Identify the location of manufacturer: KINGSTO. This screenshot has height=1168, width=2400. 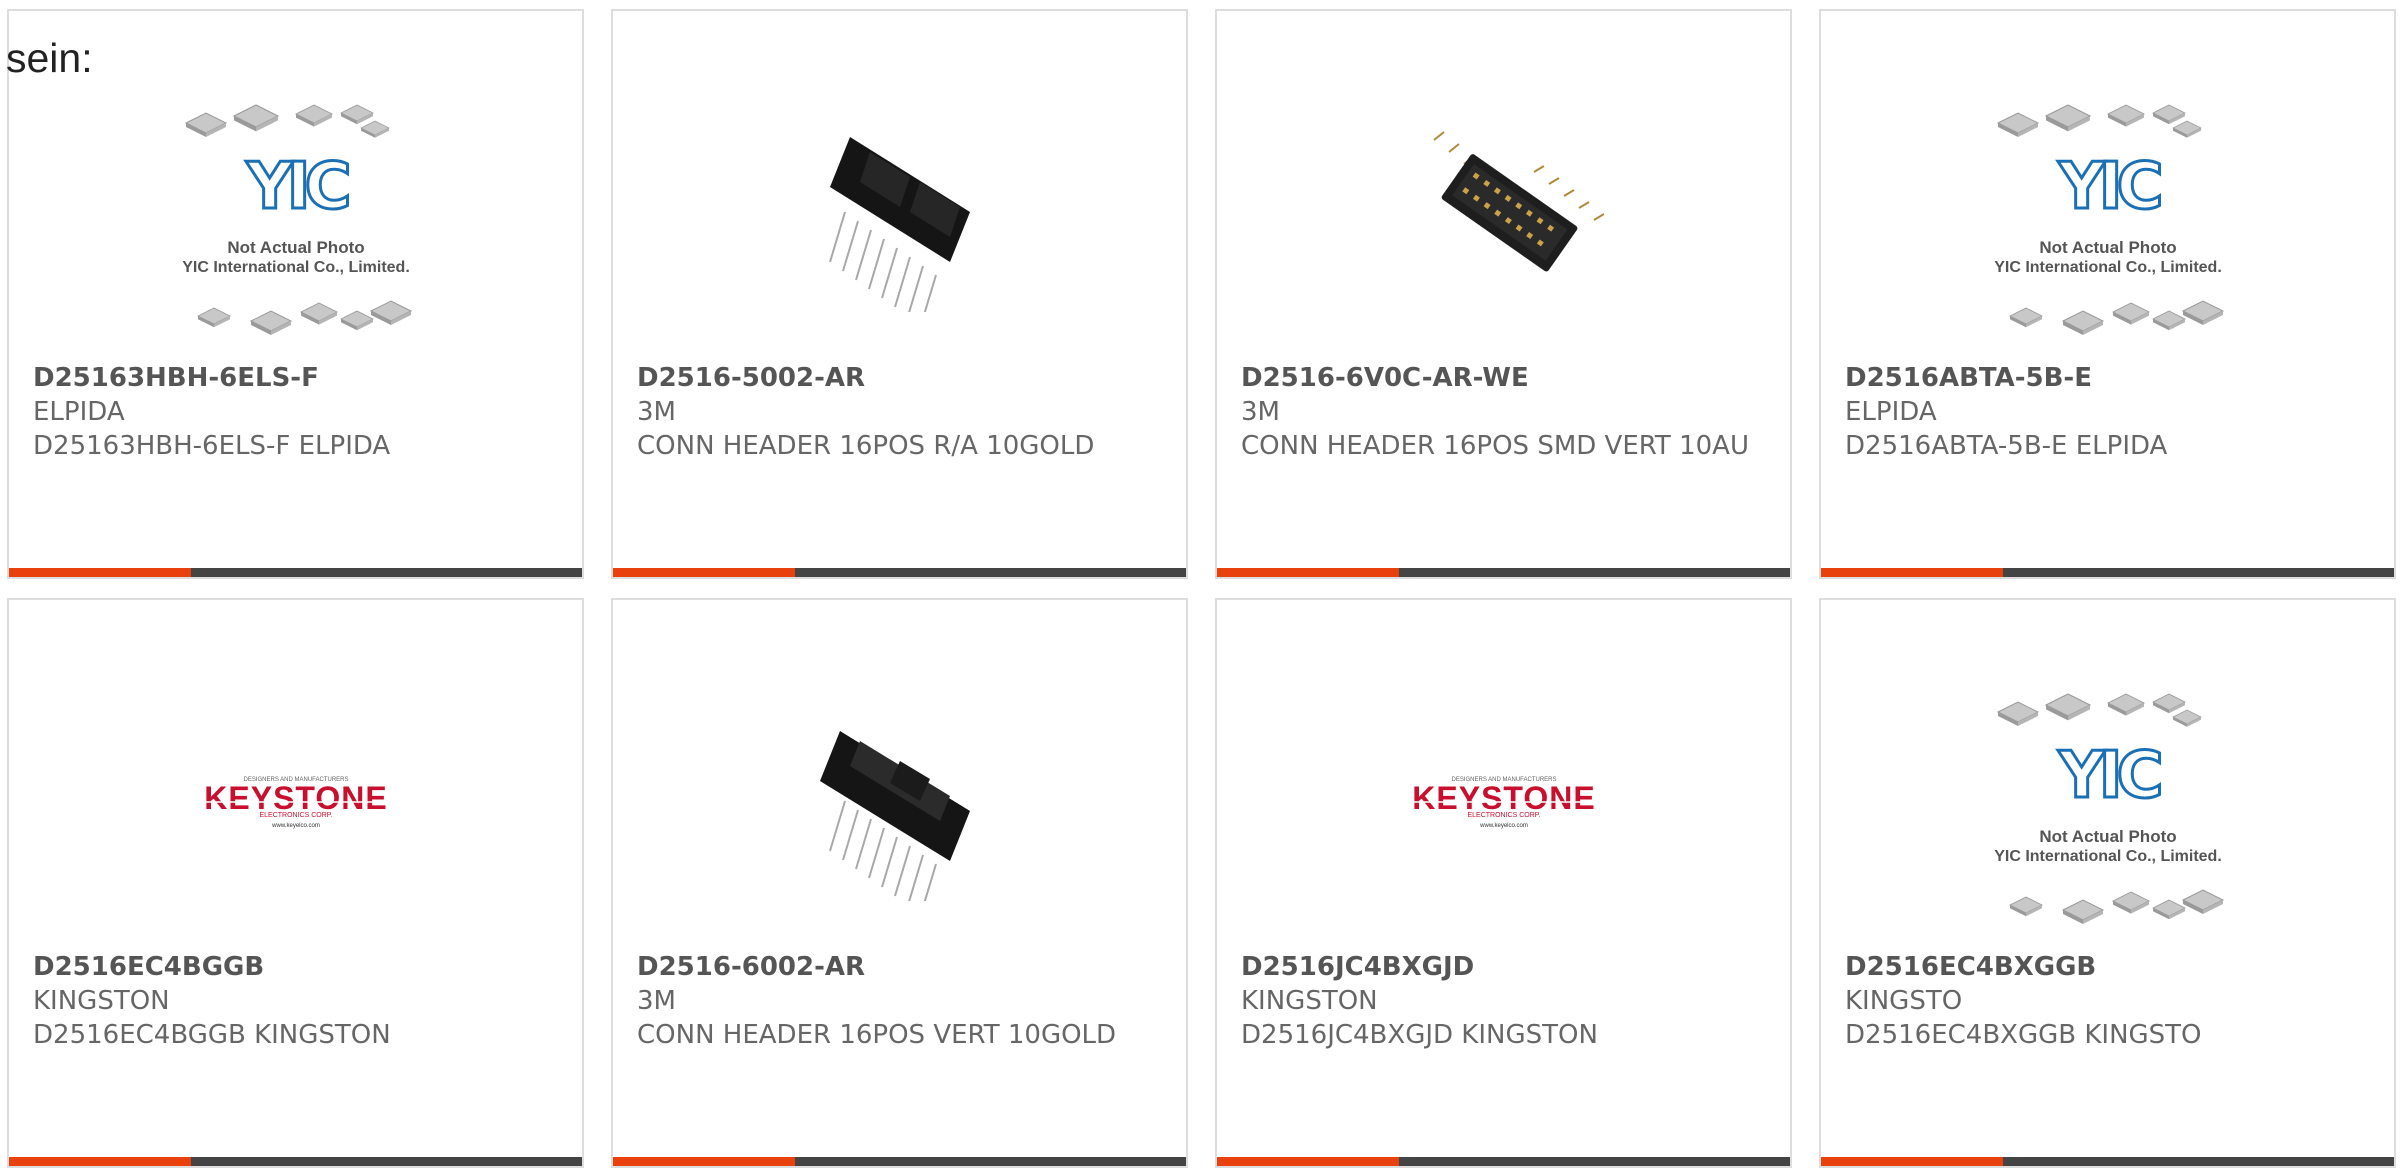
(1904, 1001).